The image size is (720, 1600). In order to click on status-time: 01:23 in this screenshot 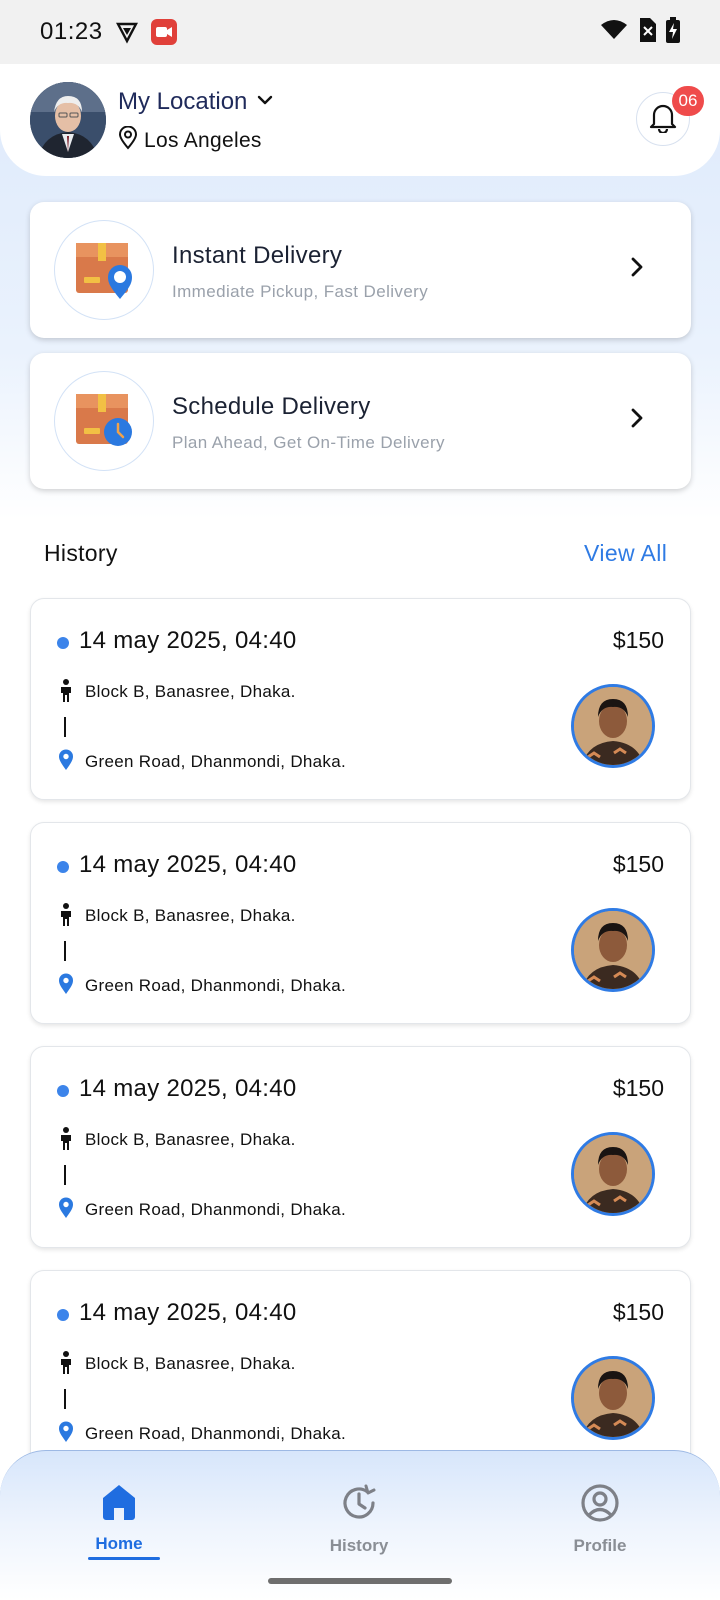, I will do `click(71, 31)`.